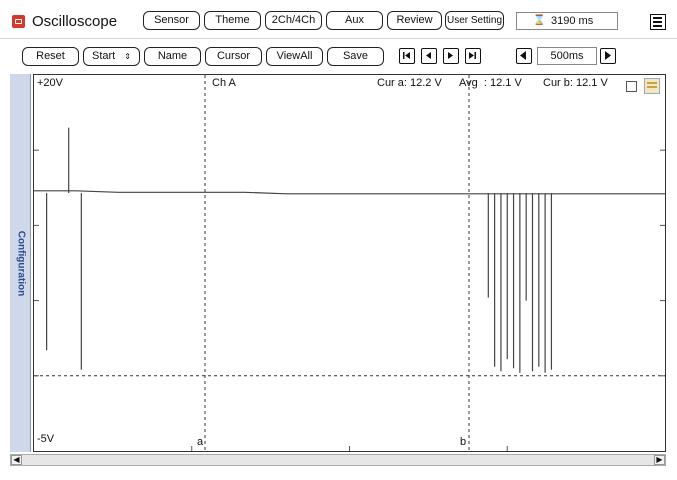  I want to click on viewall-button: ViewAll, so click(294, 56).